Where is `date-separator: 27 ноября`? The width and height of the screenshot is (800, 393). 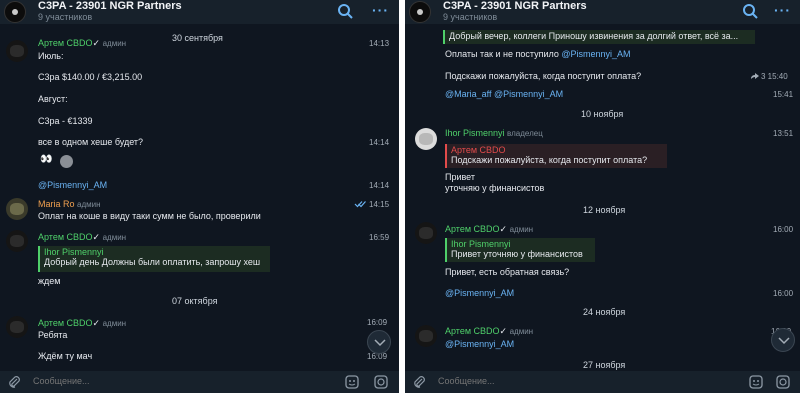
date-separator: 27 ноября is located at coordinates (604, 365).